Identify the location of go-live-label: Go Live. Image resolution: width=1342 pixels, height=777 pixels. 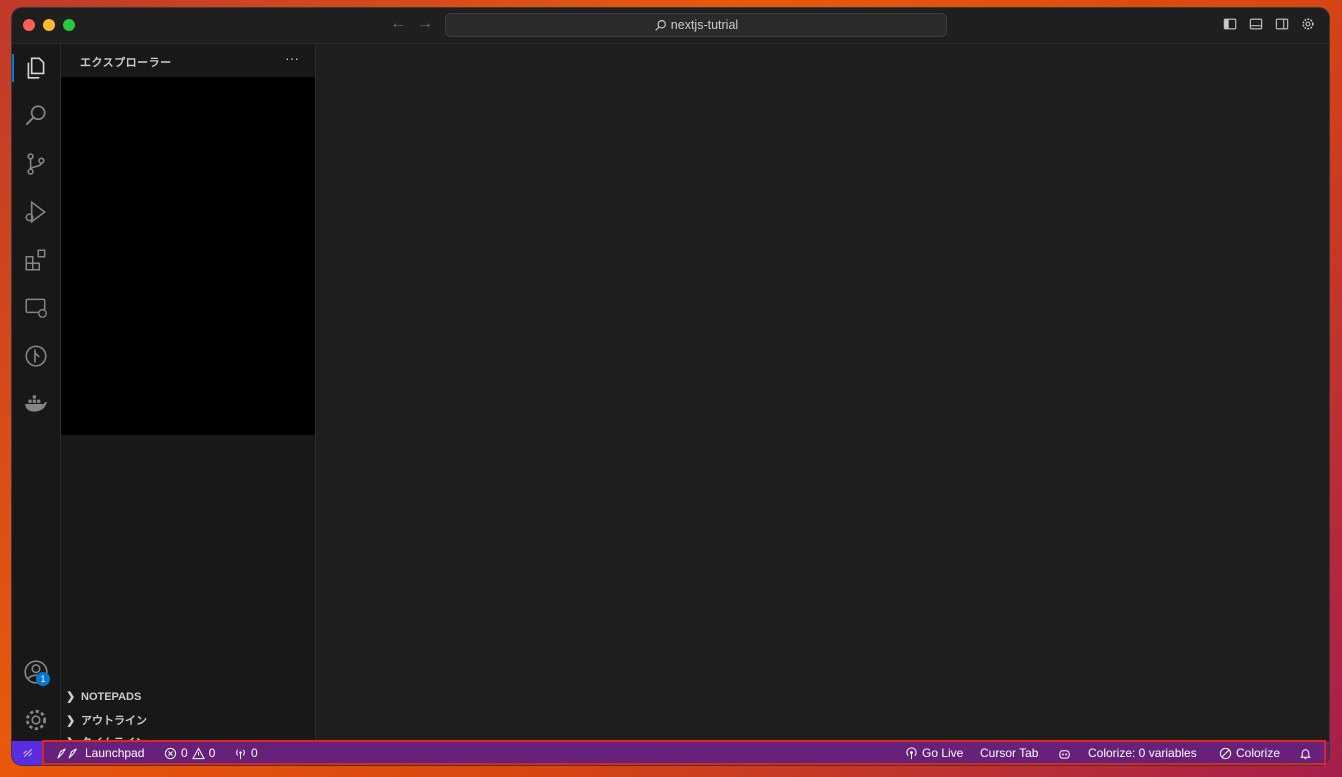
(943, 753).